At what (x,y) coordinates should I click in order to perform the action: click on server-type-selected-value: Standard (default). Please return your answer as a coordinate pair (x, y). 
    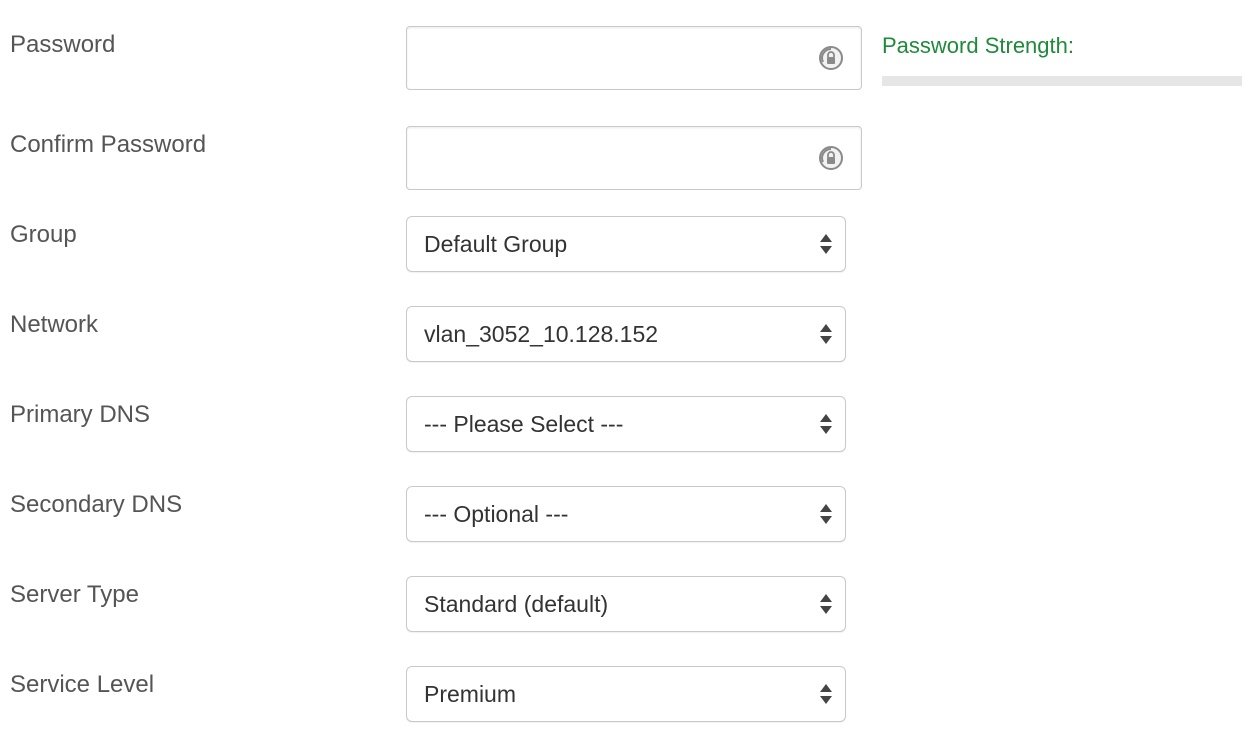
    Looking at the image, I should click on (516, 604).